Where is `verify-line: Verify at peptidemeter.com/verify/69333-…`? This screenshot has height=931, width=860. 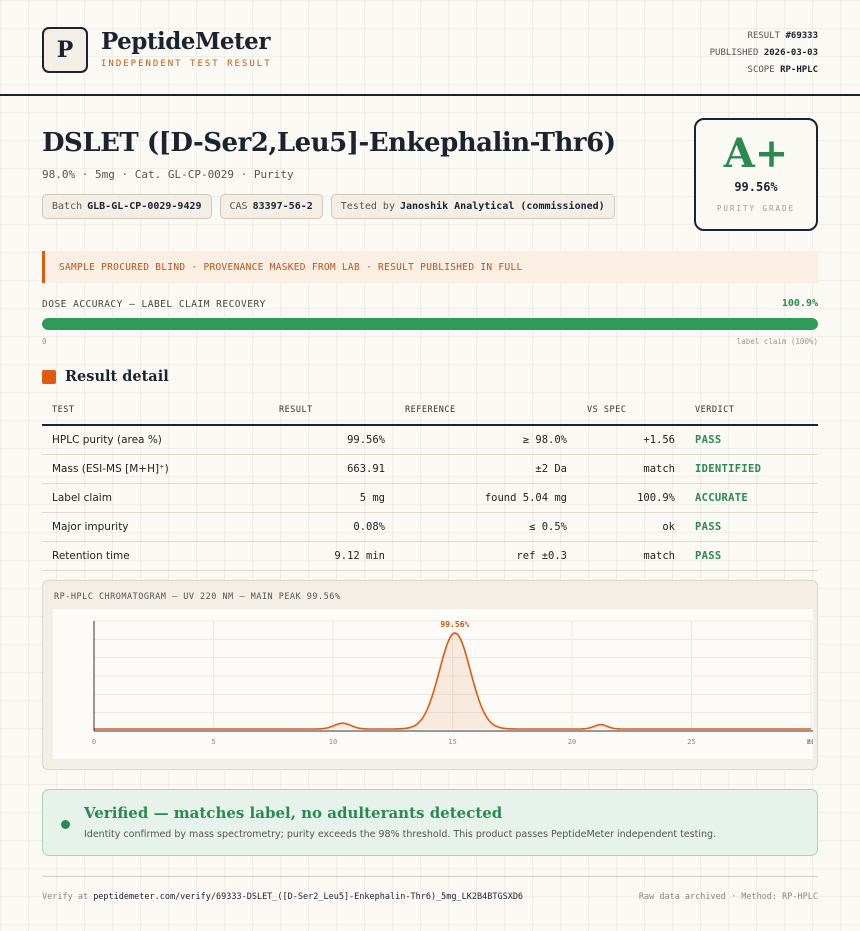 verify-line: Verify at peptidemeter.com/verify/69333-… is located at coordinates (282, 897).